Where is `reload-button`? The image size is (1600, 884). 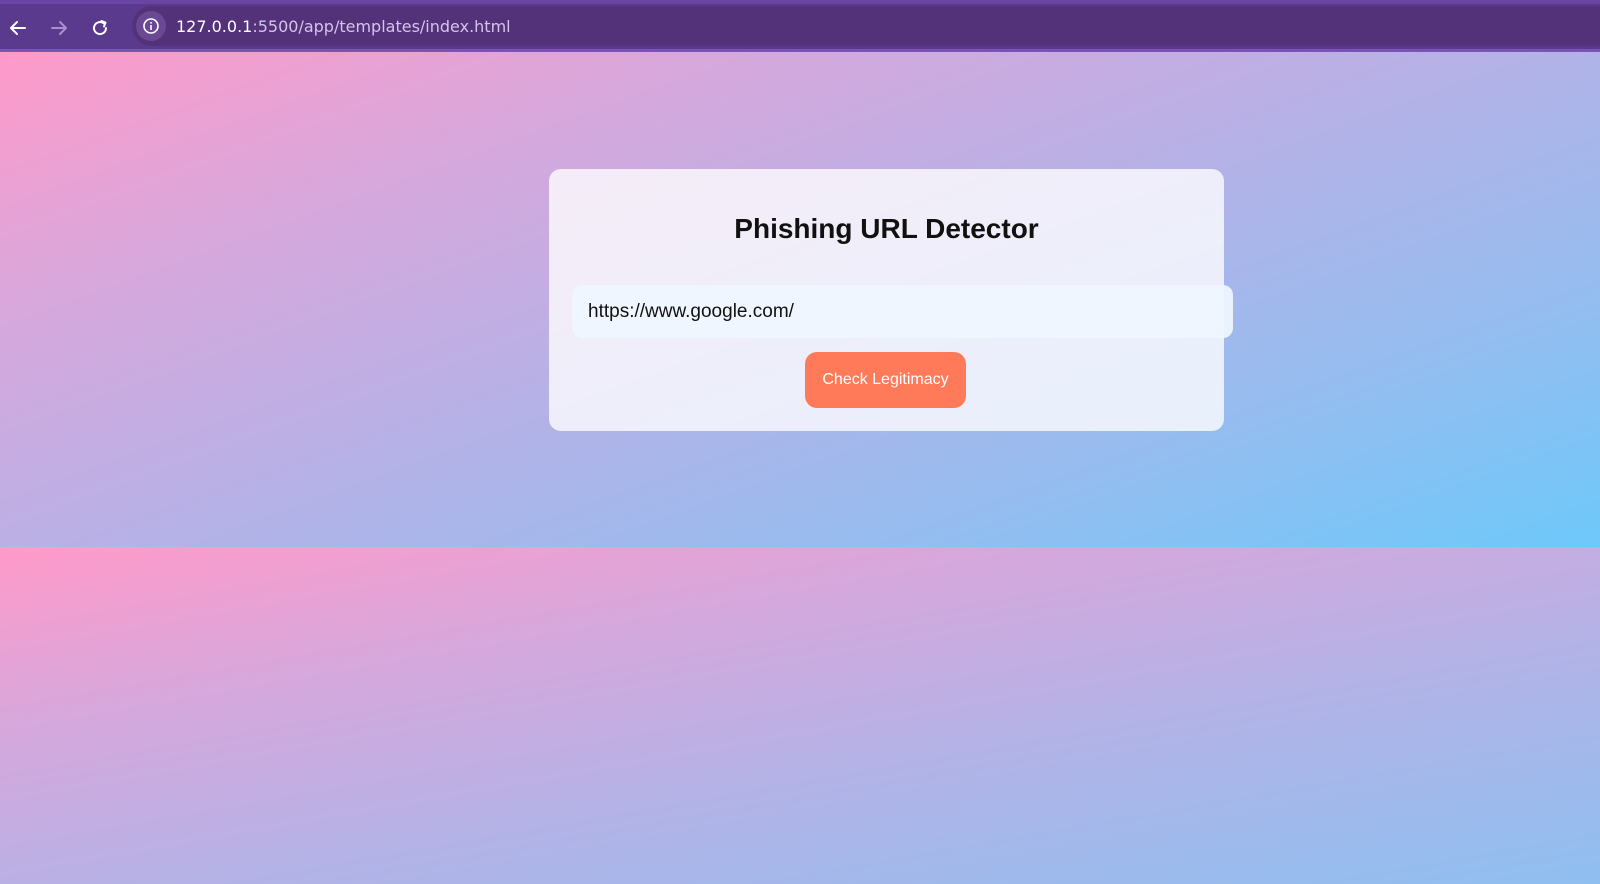
reload-button is located at coordinates (100, 28).